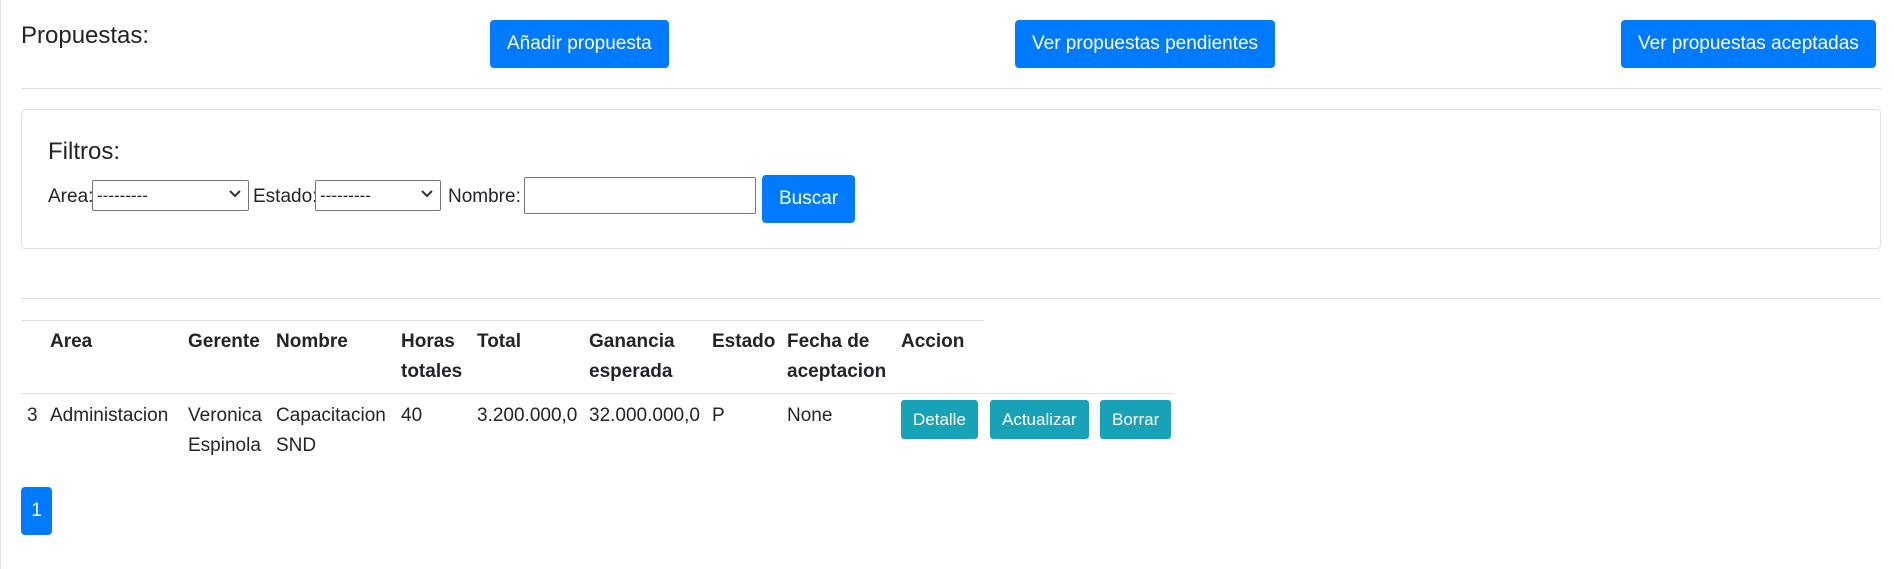 This screenshot has height=569, width=1894. Describe the element at coordinates (84, 151) in the screenshot. I see `filters-title: Filtros:` at that location.